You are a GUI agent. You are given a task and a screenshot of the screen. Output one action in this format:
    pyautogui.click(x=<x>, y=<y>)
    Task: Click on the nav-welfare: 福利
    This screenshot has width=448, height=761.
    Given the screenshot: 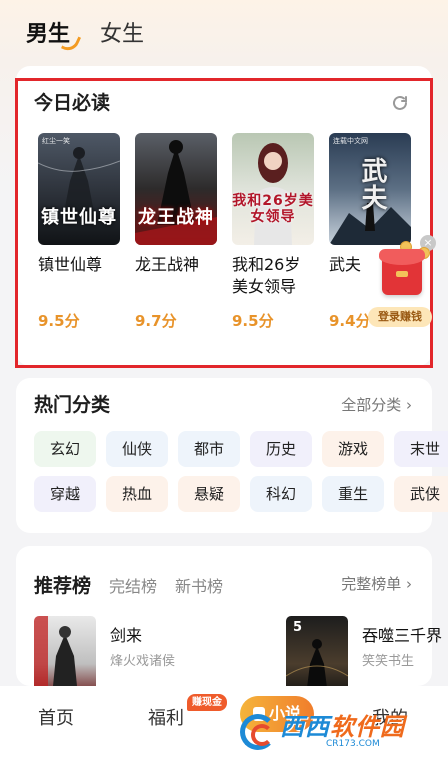 What is the action you would take?
    pyautogui.click(x=166, y=717)
    